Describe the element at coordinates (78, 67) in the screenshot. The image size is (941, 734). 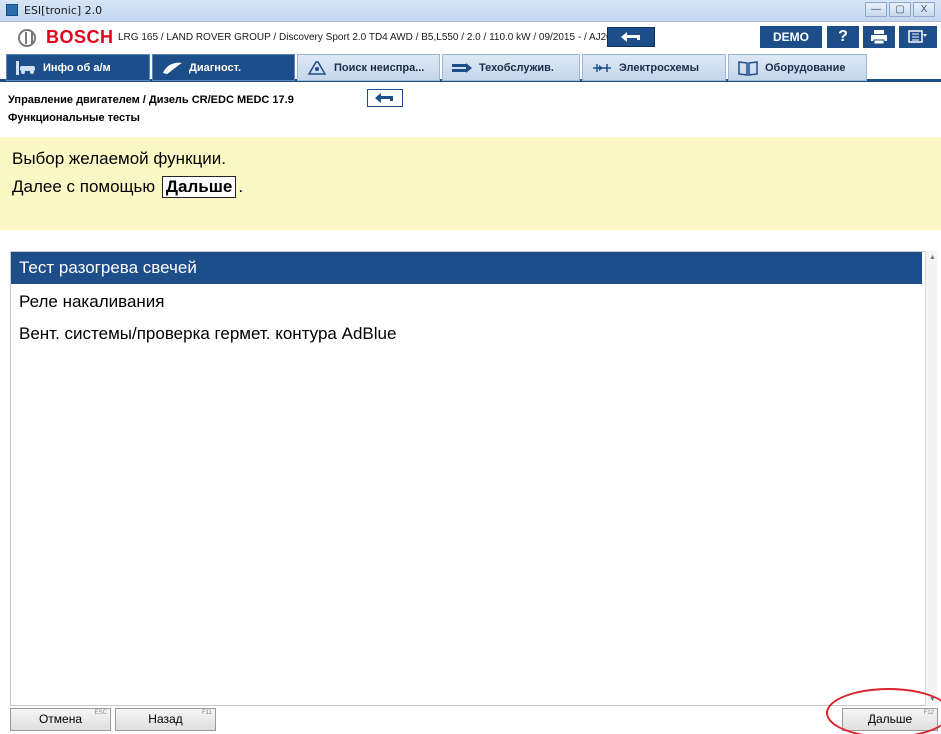
I see `tab-vehicle-info: Инфо об а/м` at that location.